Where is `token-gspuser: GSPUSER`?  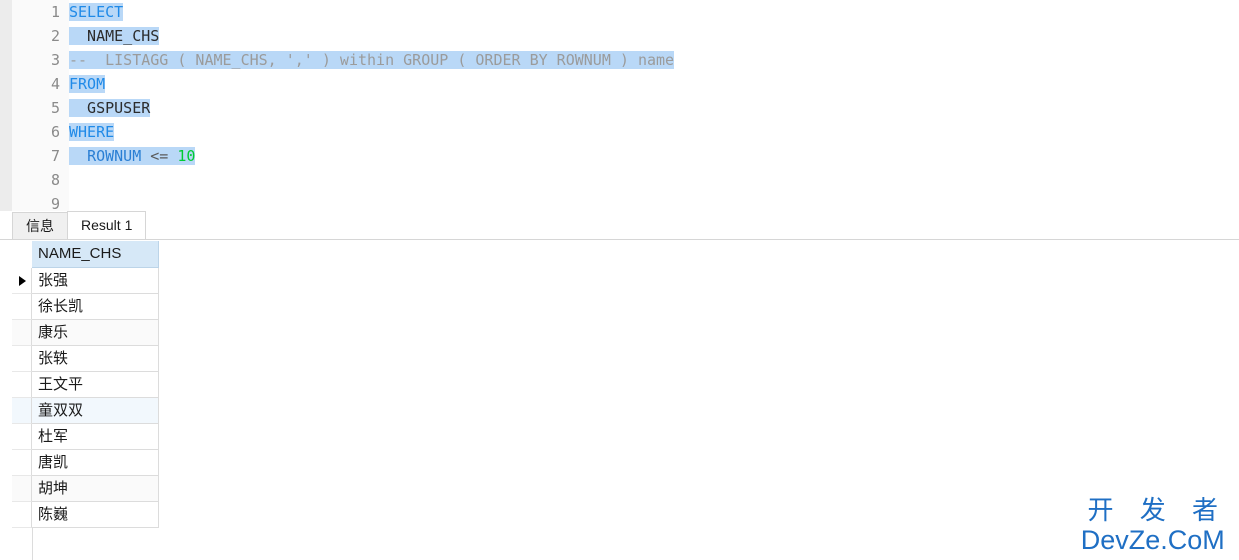 token-gspuser: GSPUSER is located at coordinates (110, 108).